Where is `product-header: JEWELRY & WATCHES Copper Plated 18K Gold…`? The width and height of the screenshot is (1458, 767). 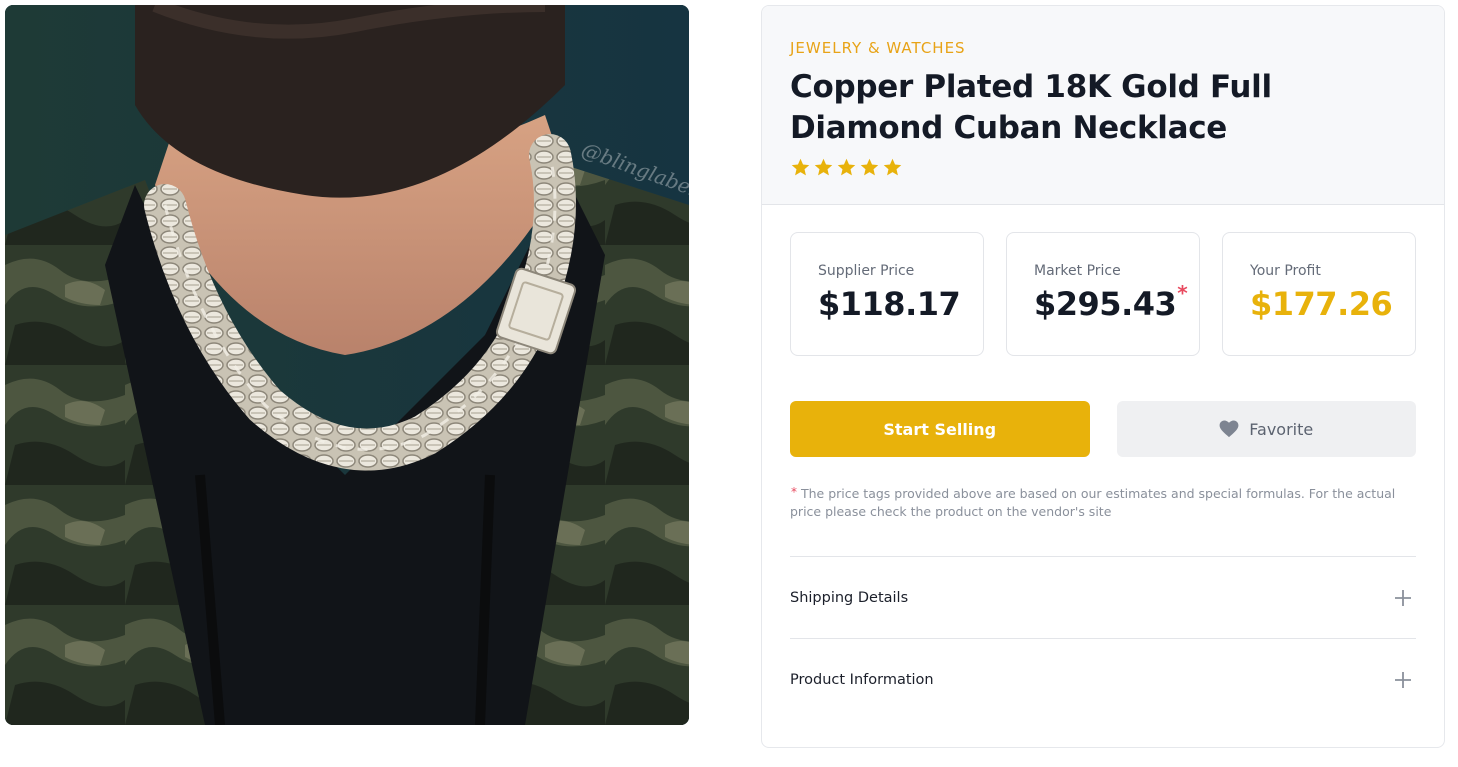
product-header: JEWELRY & WATCHES Copper Plated 18K Gold… is located at coordinates (1103, 105).